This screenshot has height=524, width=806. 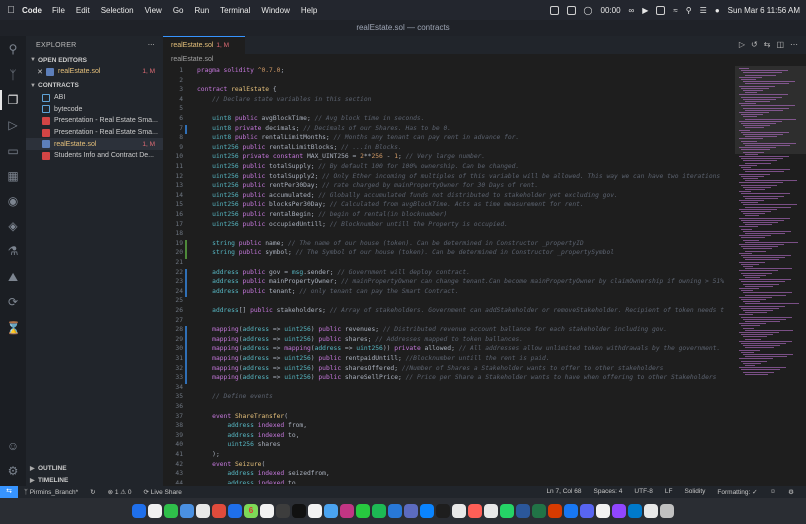 What do you see at coordinates (675, 10) in the screenshot?
I see `wifi-icon: ≈` at bounding box center [675, 10].